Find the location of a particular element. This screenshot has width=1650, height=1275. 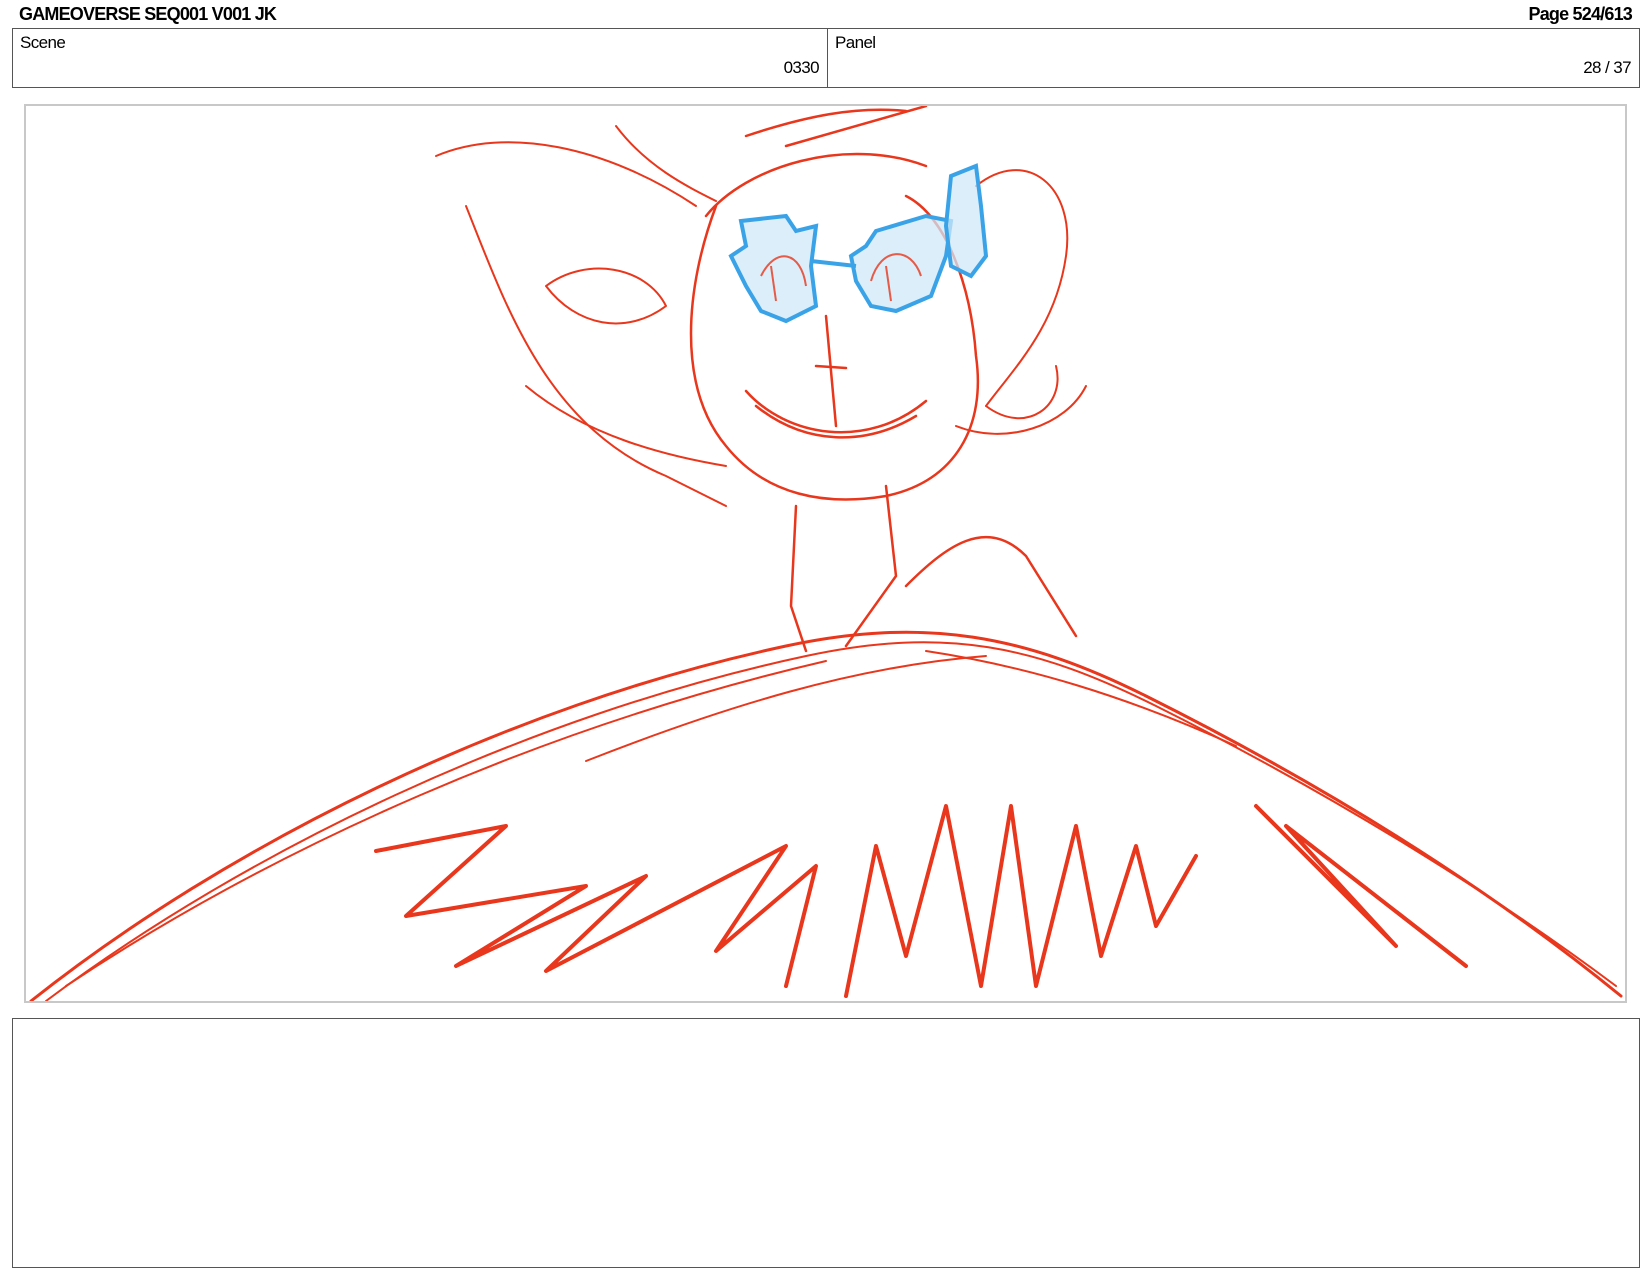

panel-number: 28 / 37 is located at coordinates (1607, 67).